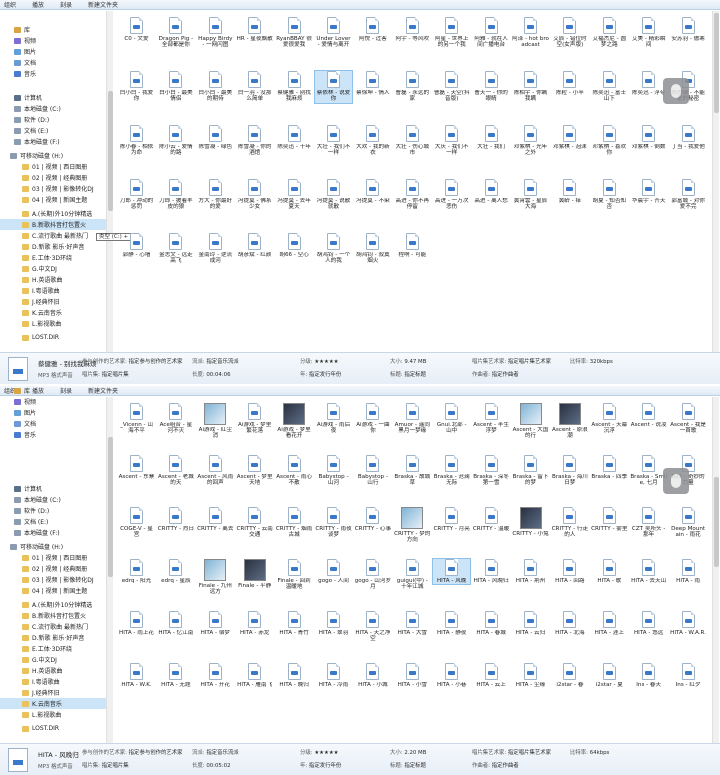 The image size is (720, 775). What do you see at coordinates (136, 571) in the screenshot?
I see `file-item: edrq - 阳光` at bounding box center [136, 571].